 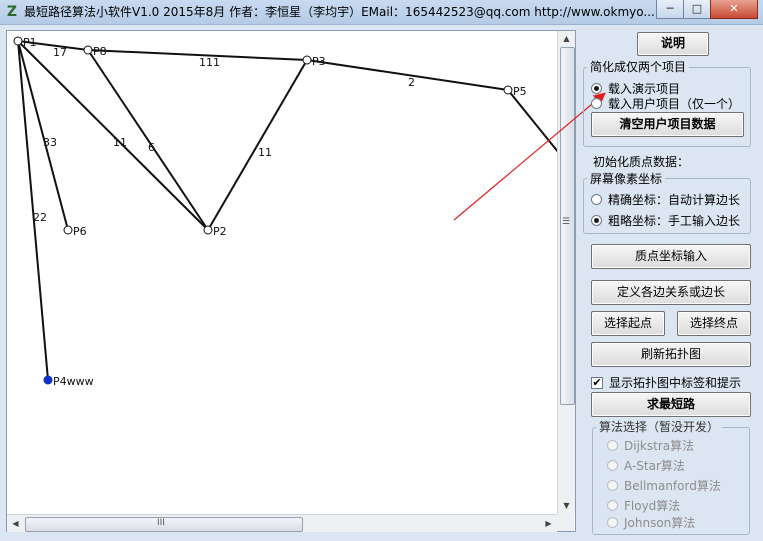 I want to click on scroll-up-arrow-icon: ▲, so click(x=566, y=38).